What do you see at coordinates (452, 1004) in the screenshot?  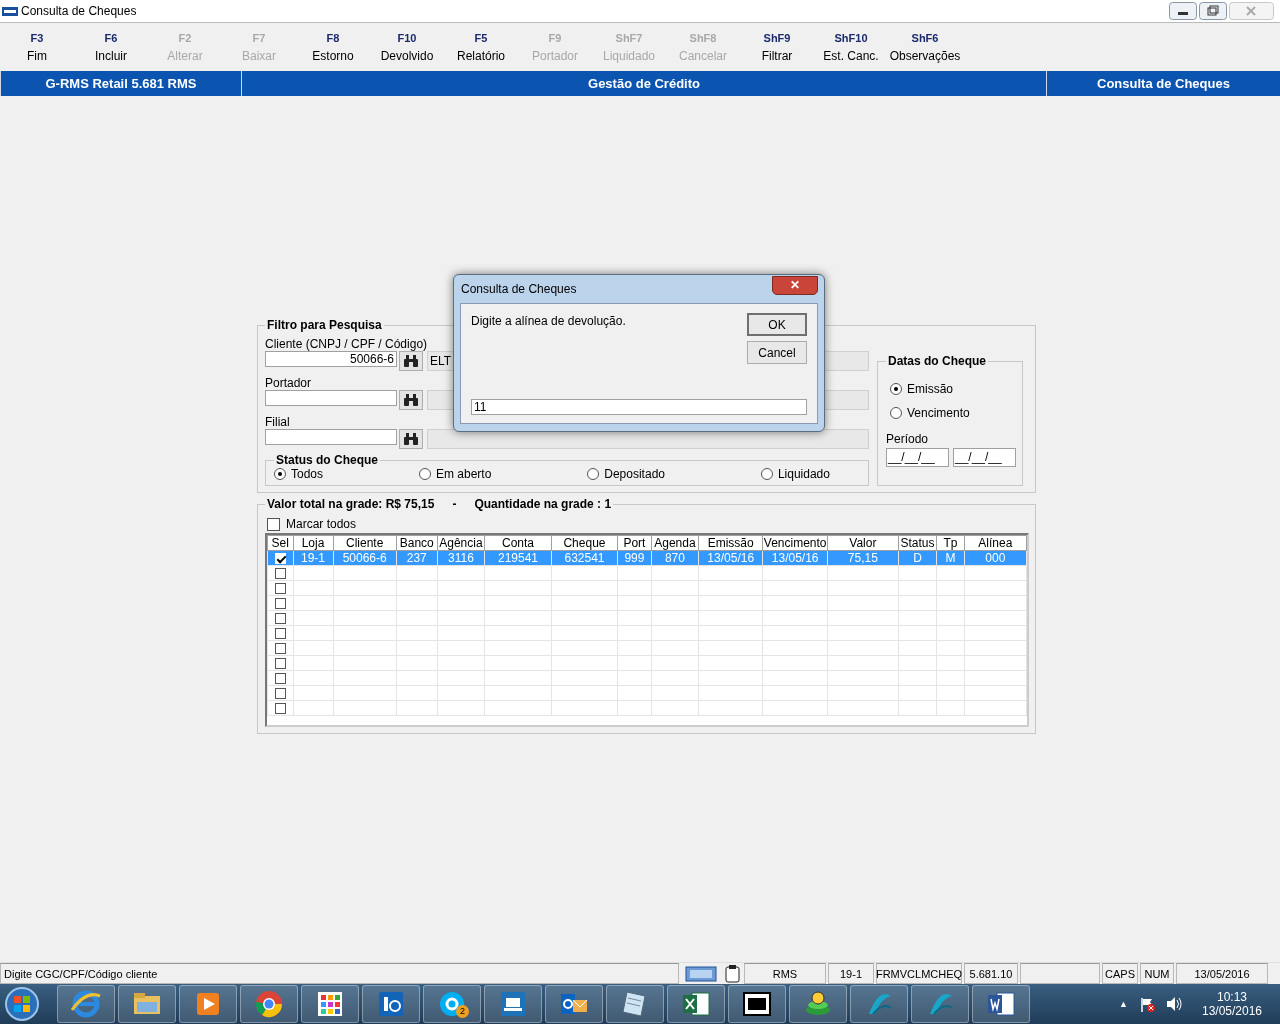 I see `taskbar-button: 2` at bounding box center [452, 1004].